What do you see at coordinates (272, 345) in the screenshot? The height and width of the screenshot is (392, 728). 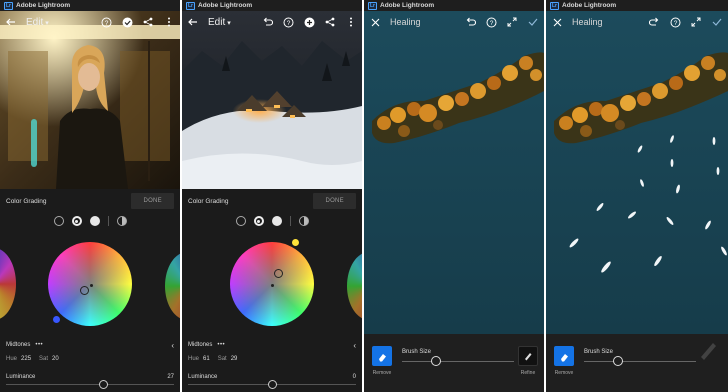 I see `zone-row: Midtones ••• ‹` at bounding box center [272, 345].